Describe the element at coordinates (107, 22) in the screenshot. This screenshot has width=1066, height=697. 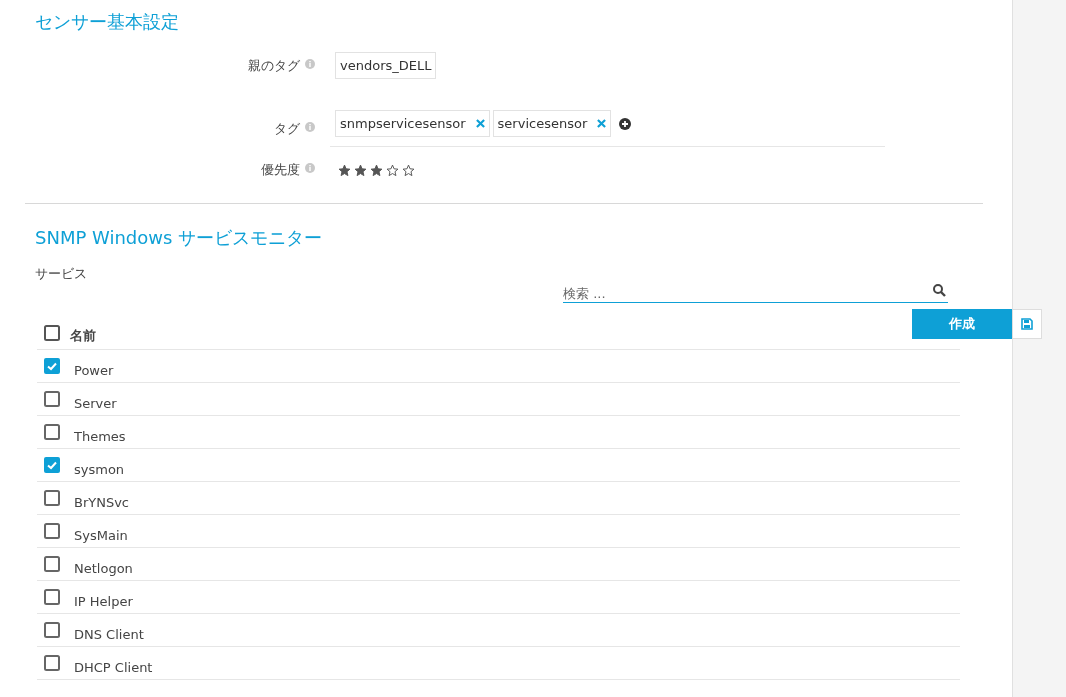
I see `section-title: センサー基本設定` at that location.